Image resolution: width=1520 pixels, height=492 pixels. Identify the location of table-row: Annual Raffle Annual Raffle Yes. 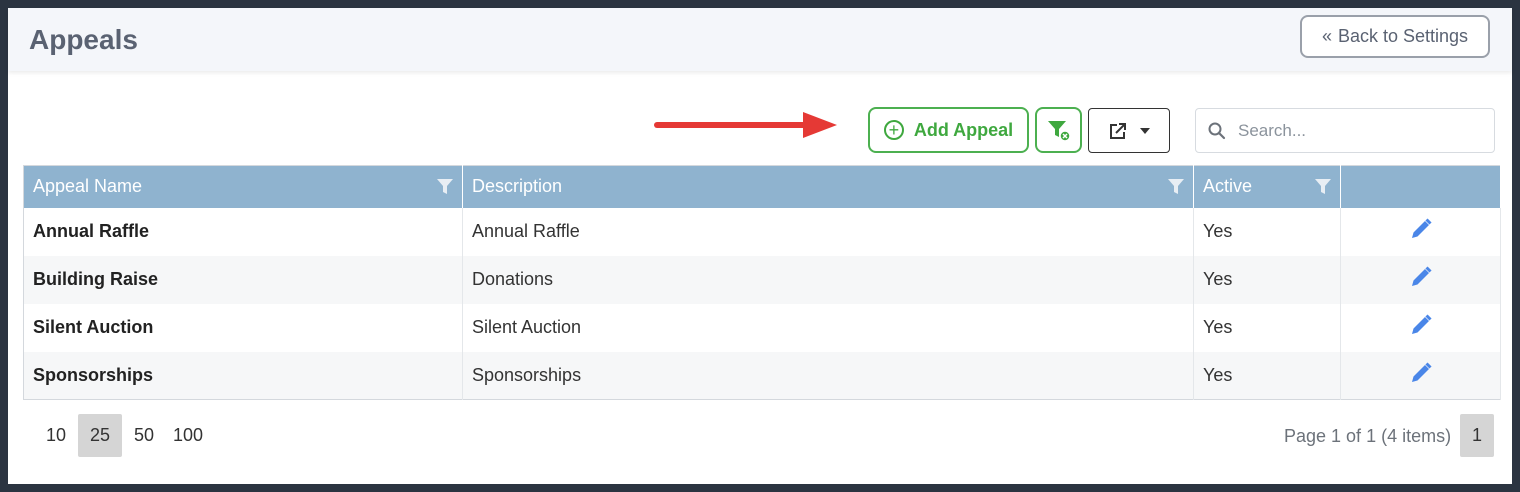
(762, 231).